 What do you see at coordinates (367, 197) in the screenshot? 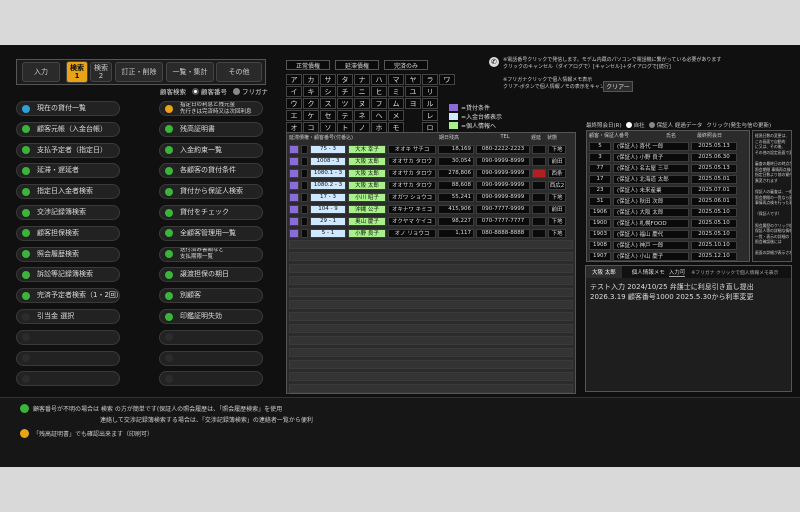
I see `customer-name-cell: 小川 昭子` at bounding box center [367, 197].